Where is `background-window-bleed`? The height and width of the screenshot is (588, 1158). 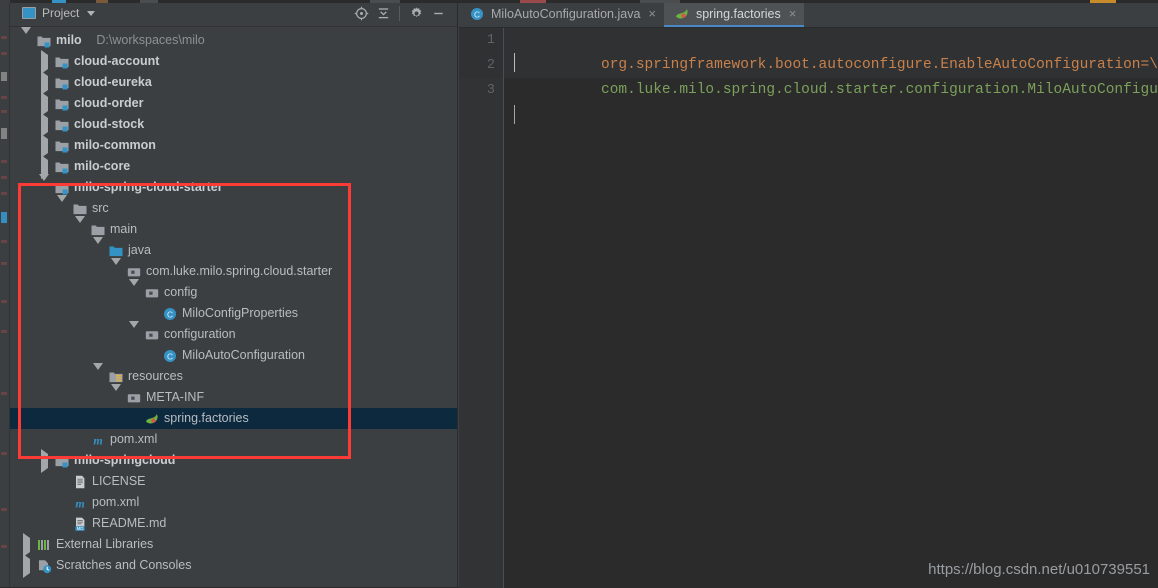
background-window-bleed is located at coordinates (579, 1).